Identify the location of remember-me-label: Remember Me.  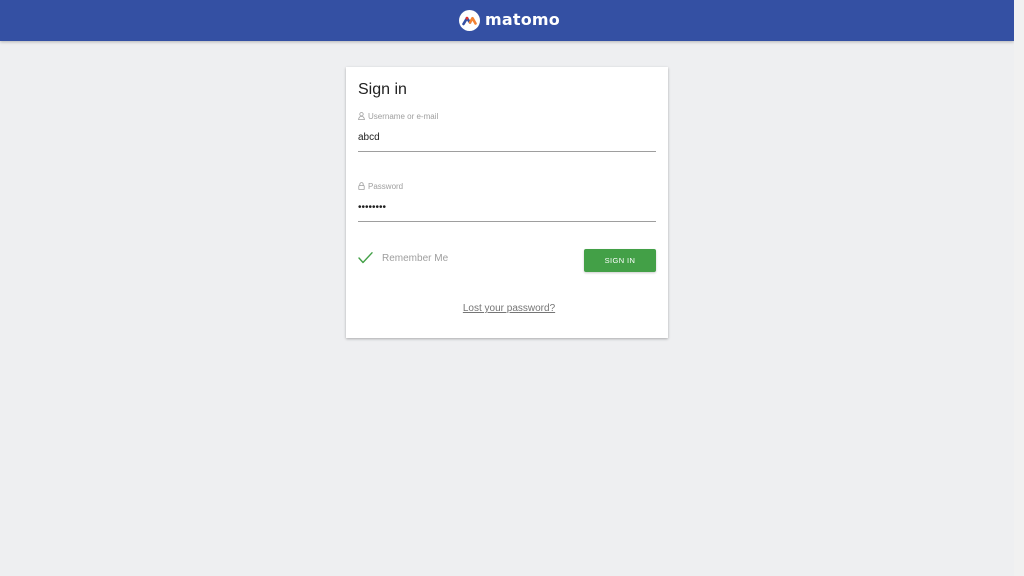
(415, 258).